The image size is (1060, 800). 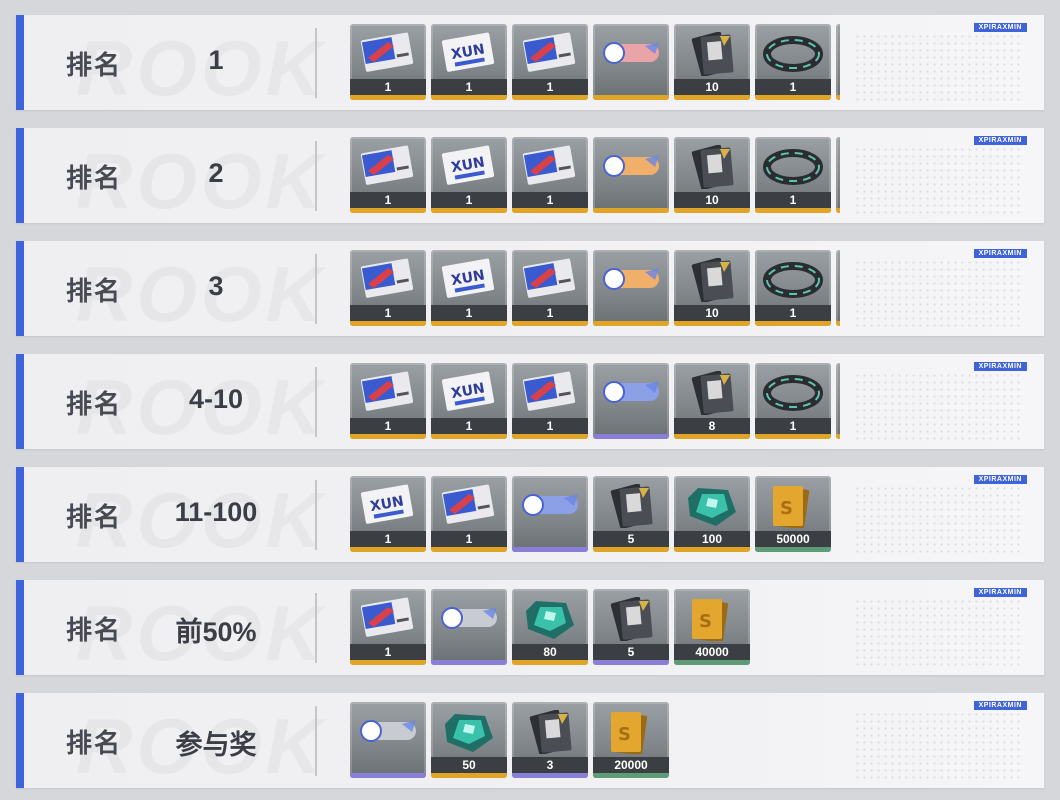 I want to click on reward-item-crystal: 100, so click(x=712, y=514).